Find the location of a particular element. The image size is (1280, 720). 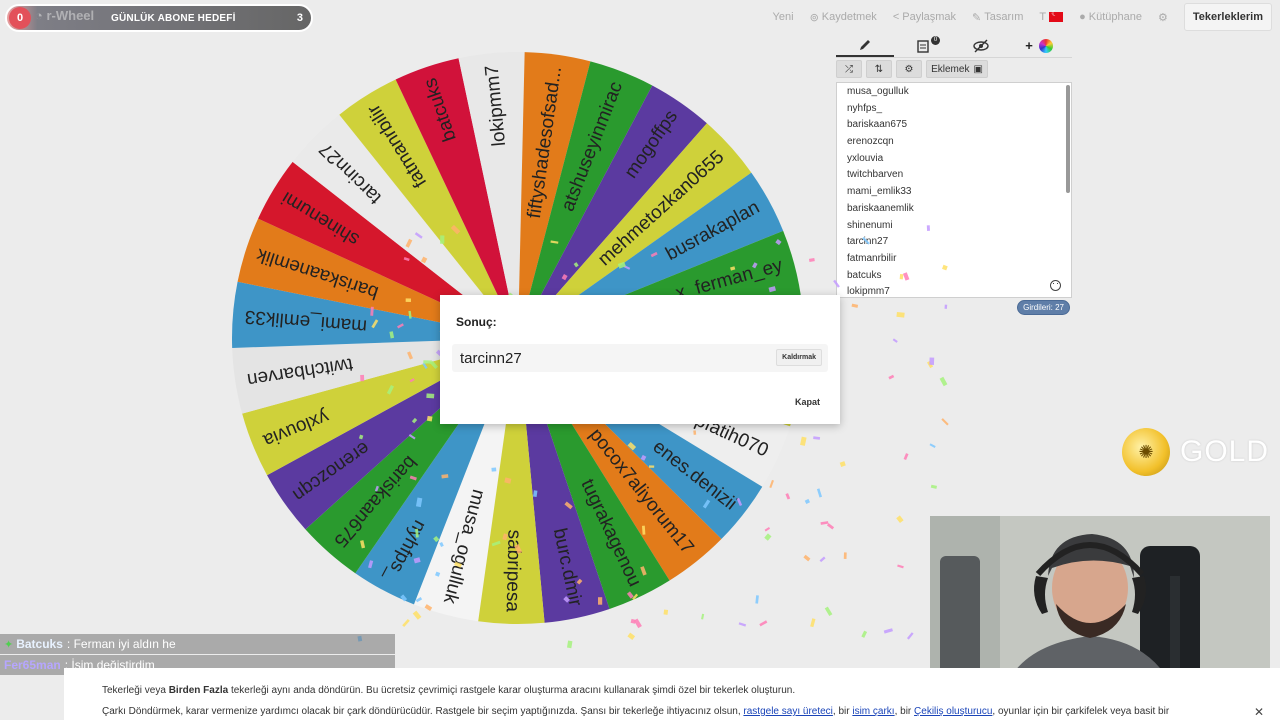

tab-hidden is located at coordinates (981, 46).